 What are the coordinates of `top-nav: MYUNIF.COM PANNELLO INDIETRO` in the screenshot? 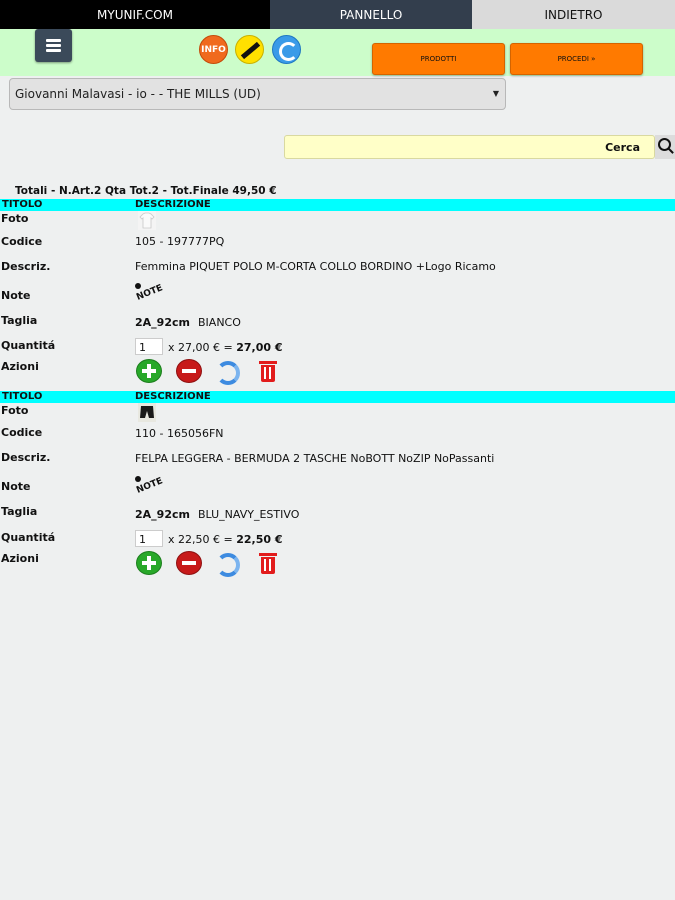 It's located at (337, 14).